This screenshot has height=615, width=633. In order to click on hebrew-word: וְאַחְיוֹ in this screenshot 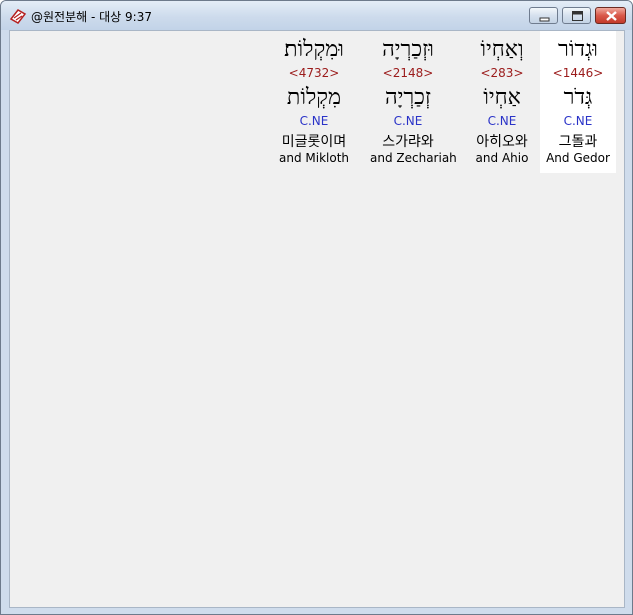, I will do `click(502, 49)`.